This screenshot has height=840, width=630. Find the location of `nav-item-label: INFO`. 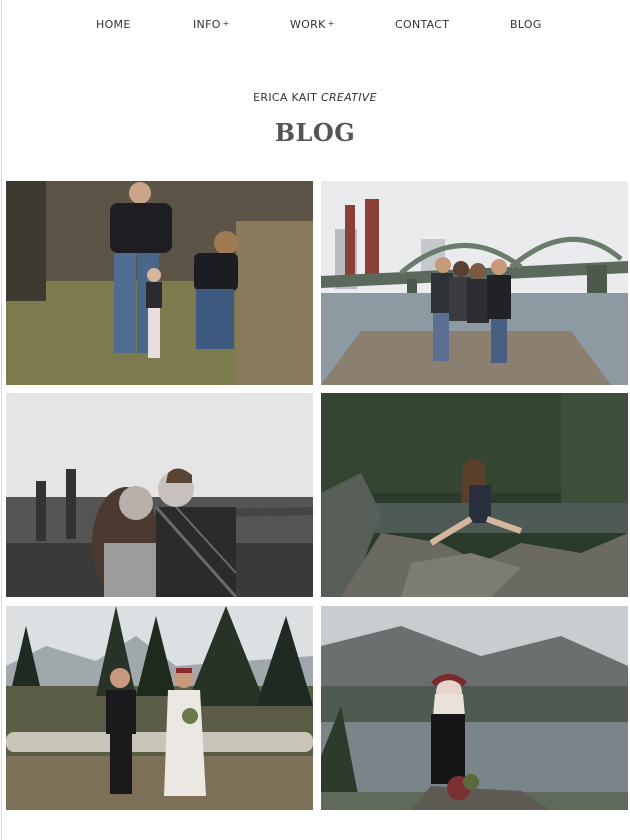

nav-item-label: INFO is located at coordinates (207, 24).